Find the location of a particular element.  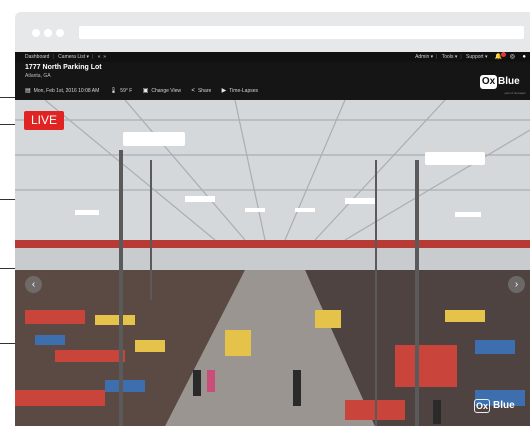

bell-icon: 🔔 is located at coordinates (501, 56).